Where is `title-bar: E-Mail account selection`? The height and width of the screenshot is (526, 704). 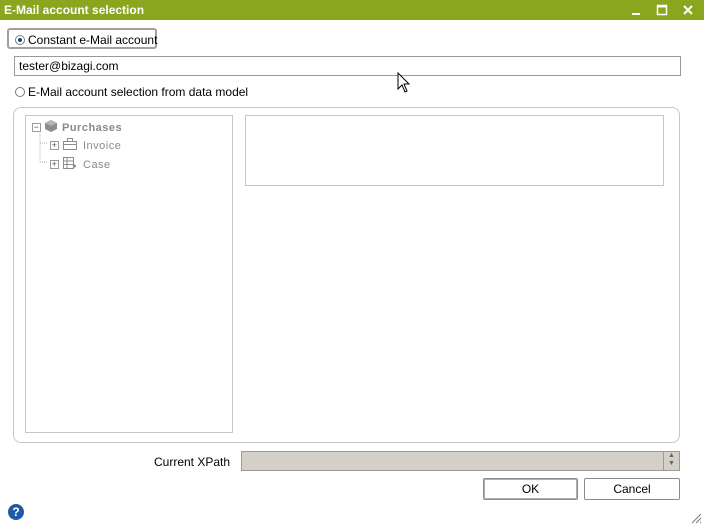
title-bar: E-Mail account selection is located at coordinates (352, 10).